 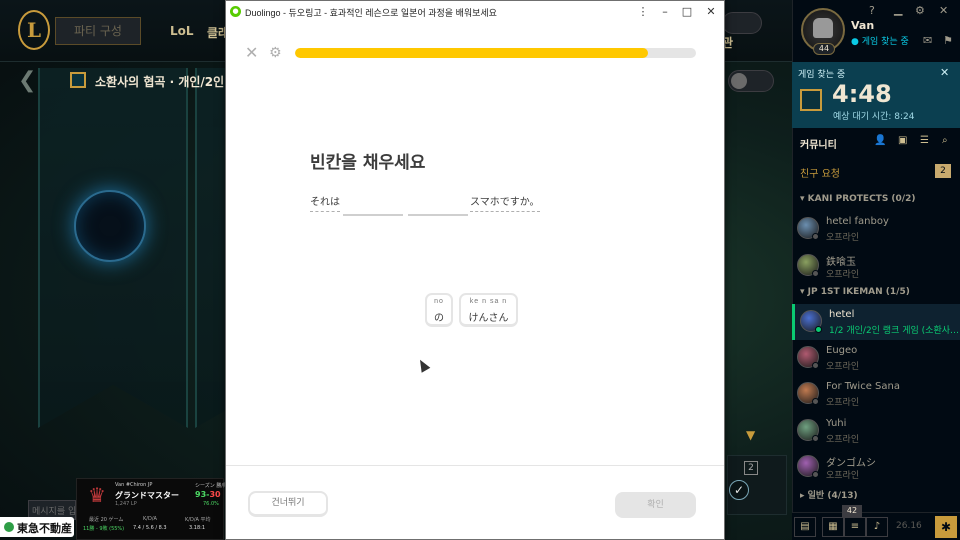 I want to click on community-bar: 커뮤니티 👤 ▣ ☰ ⌕, so click(x=876, y=142).